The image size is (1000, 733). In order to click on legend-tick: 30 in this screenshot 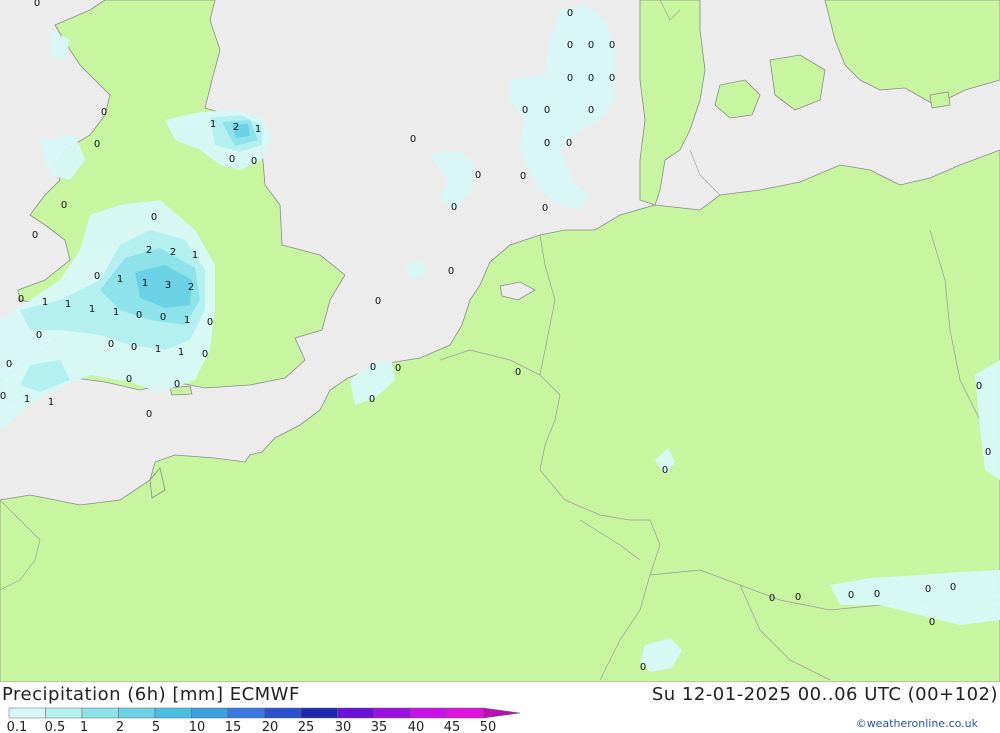, I will do `click(343, 726)`.